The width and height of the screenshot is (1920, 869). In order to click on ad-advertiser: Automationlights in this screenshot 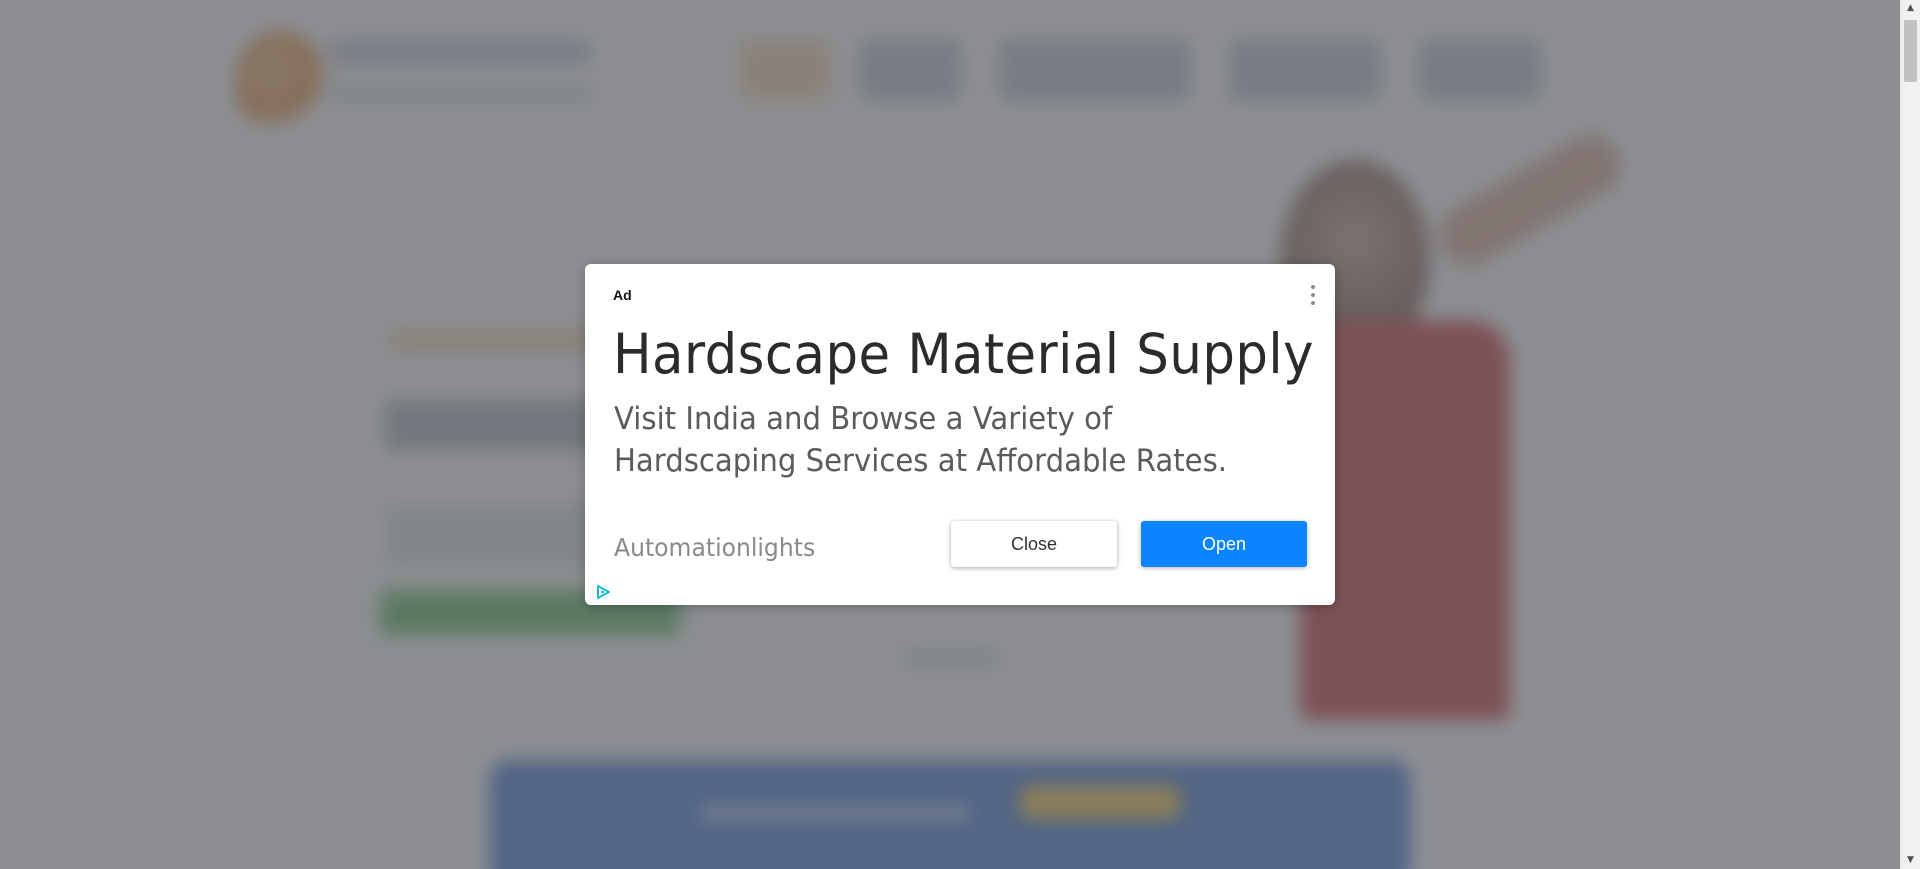, I will do `click(714, 547)`.